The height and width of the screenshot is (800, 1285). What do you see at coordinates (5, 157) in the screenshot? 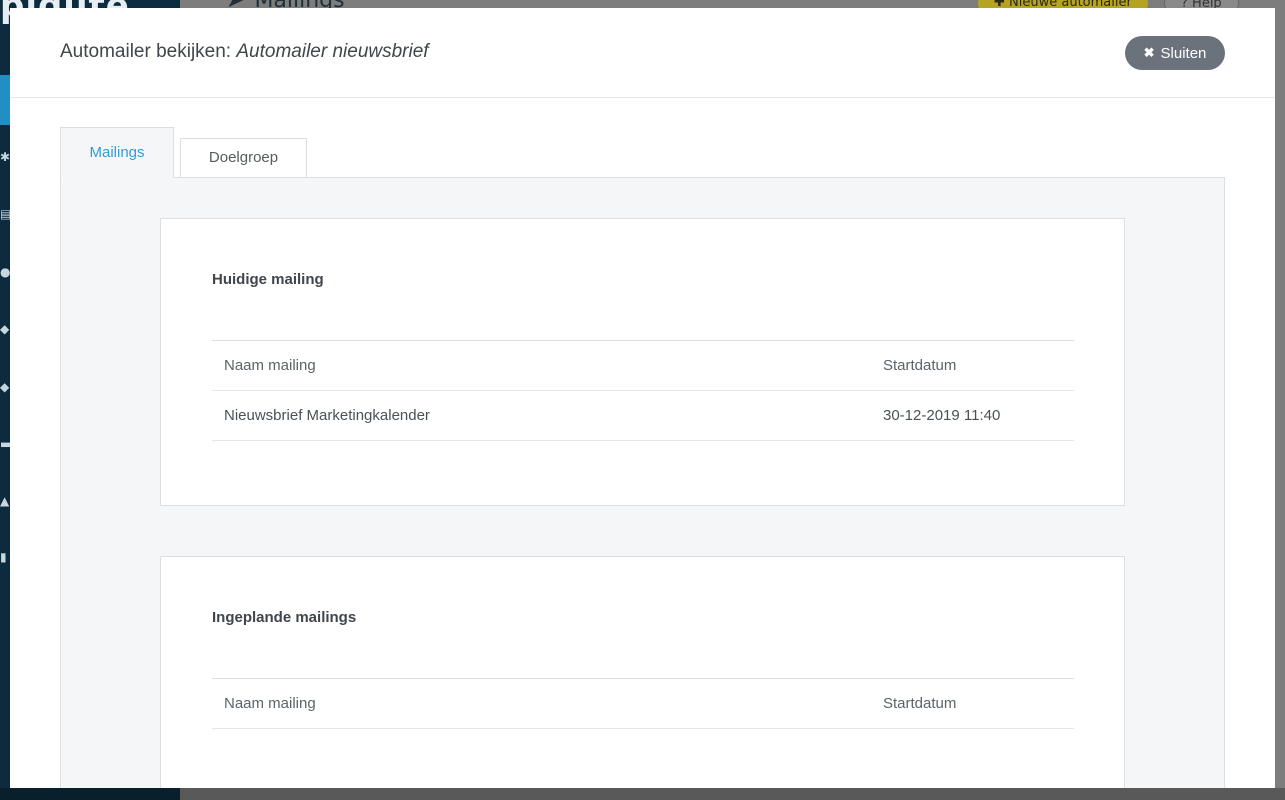
I see `settings-icon: ✱` at bounding box center [5, 157].